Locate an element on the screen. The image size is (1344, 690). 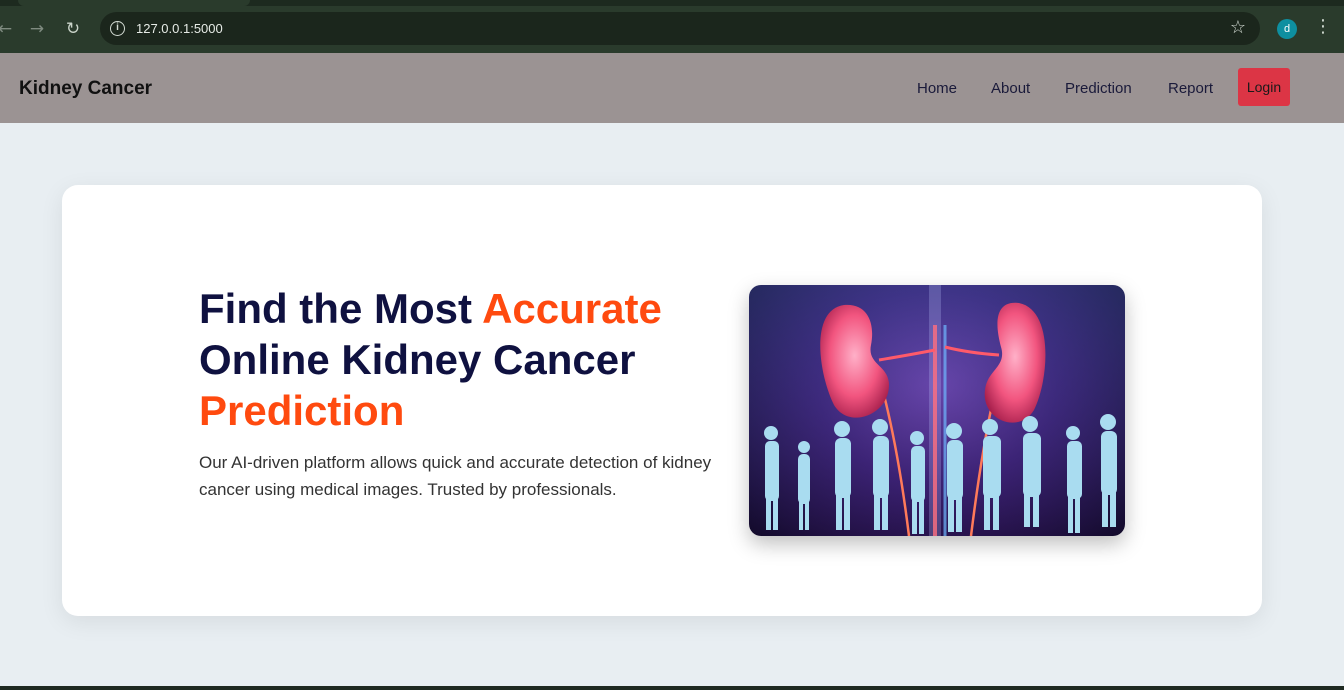
back-arrow-icon: ← is located at coordinates (9, 29).